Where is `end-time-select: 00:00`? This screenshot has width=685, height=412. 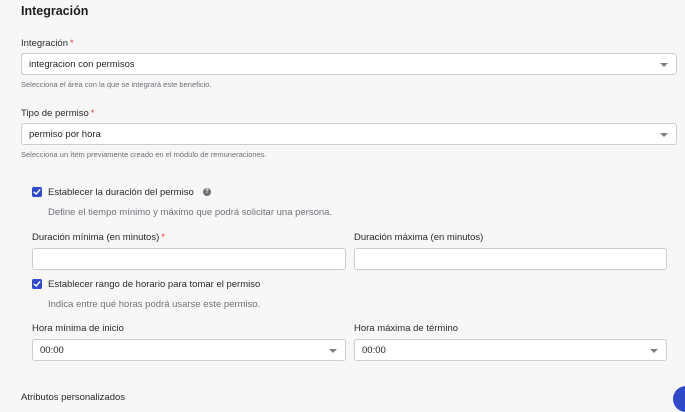
end-time-select: 00:00 is located at coordinates (510, 350).